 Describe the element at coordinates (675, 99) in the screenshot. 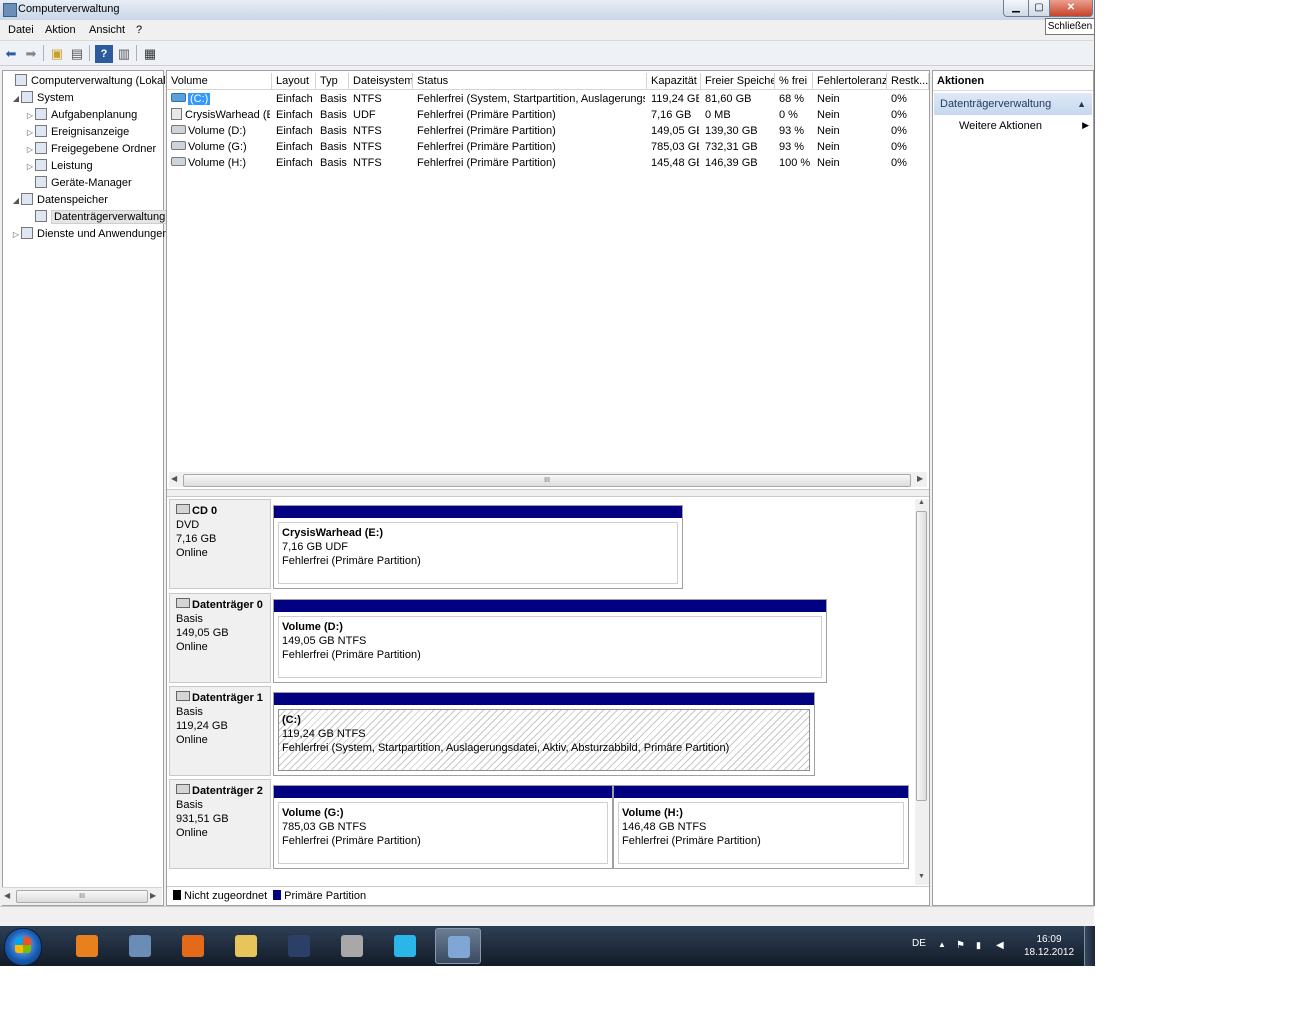

I see `table-cell: 119,24 GB` at that location.